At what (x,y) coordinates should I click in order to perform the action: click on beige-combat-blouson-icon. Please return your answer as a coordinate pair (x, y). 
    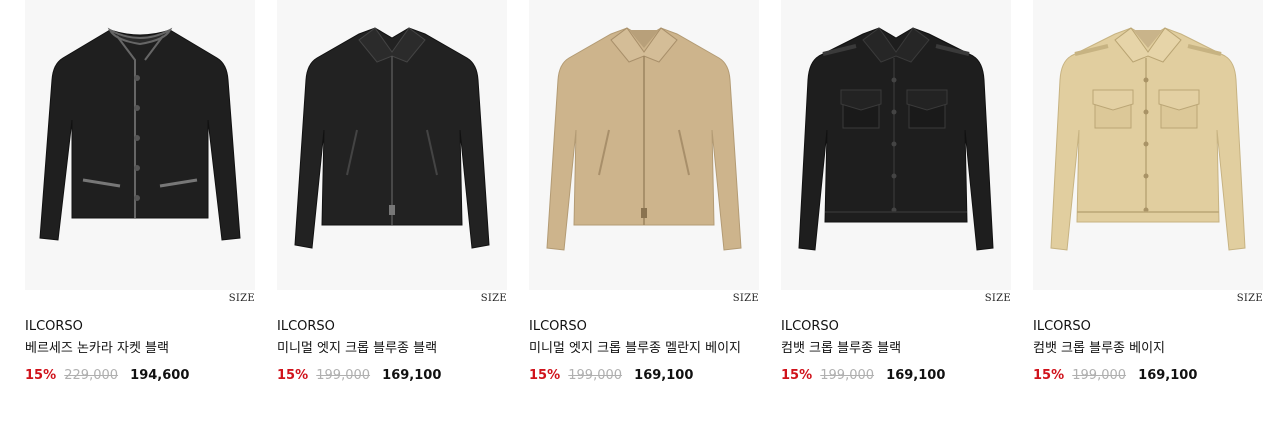
    Looking at the image, I should click on (1148, 139).